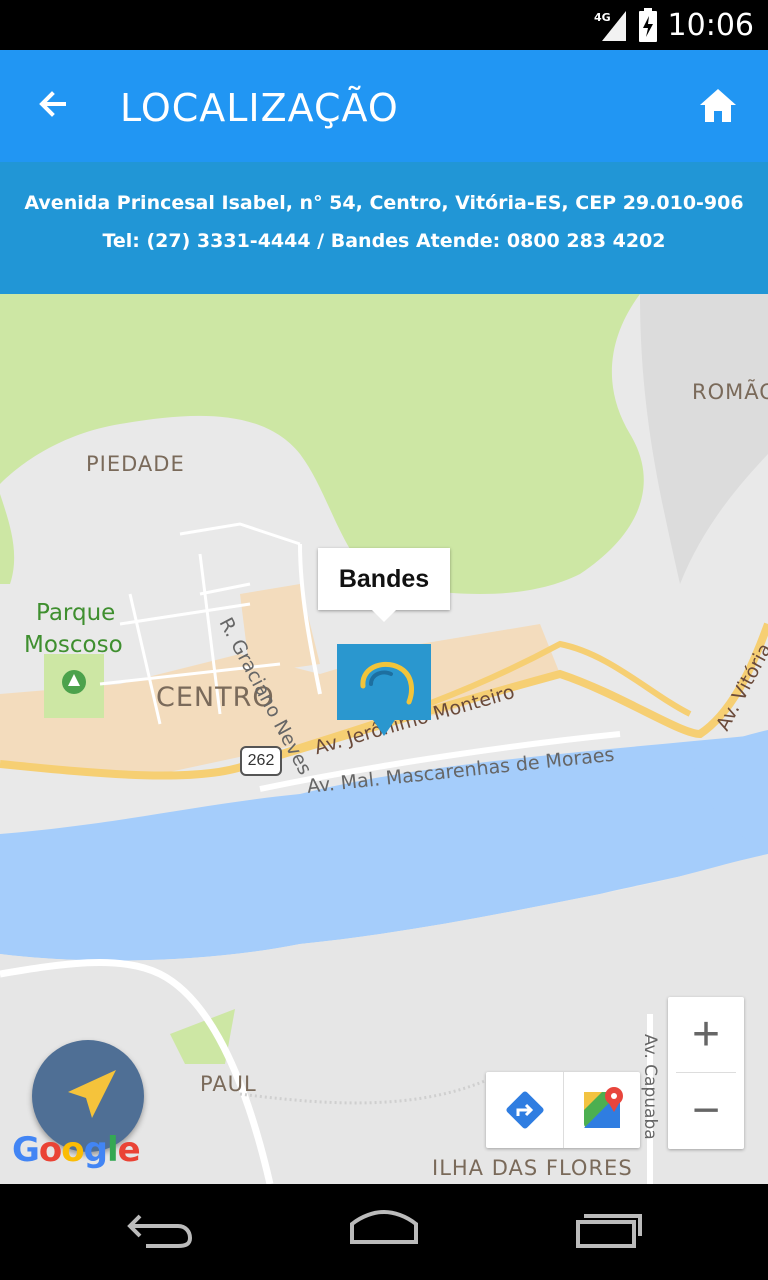 Image resolution: width=768 pixels, height=1280 pixels. What do you see at coordinates (650, 1087) in the screenshot?
I see `street-label-capuaba: Av. Capuaba` at bounding box center [650, 1087].